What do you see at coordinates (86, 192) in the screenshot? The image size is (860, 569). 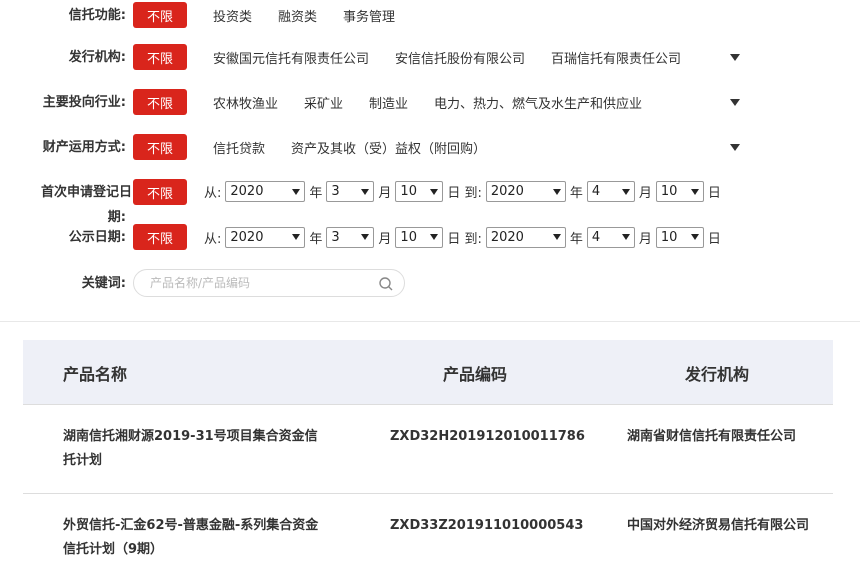 I see `filter-label: 首次申请登记日` at bounding box center [86, 192].